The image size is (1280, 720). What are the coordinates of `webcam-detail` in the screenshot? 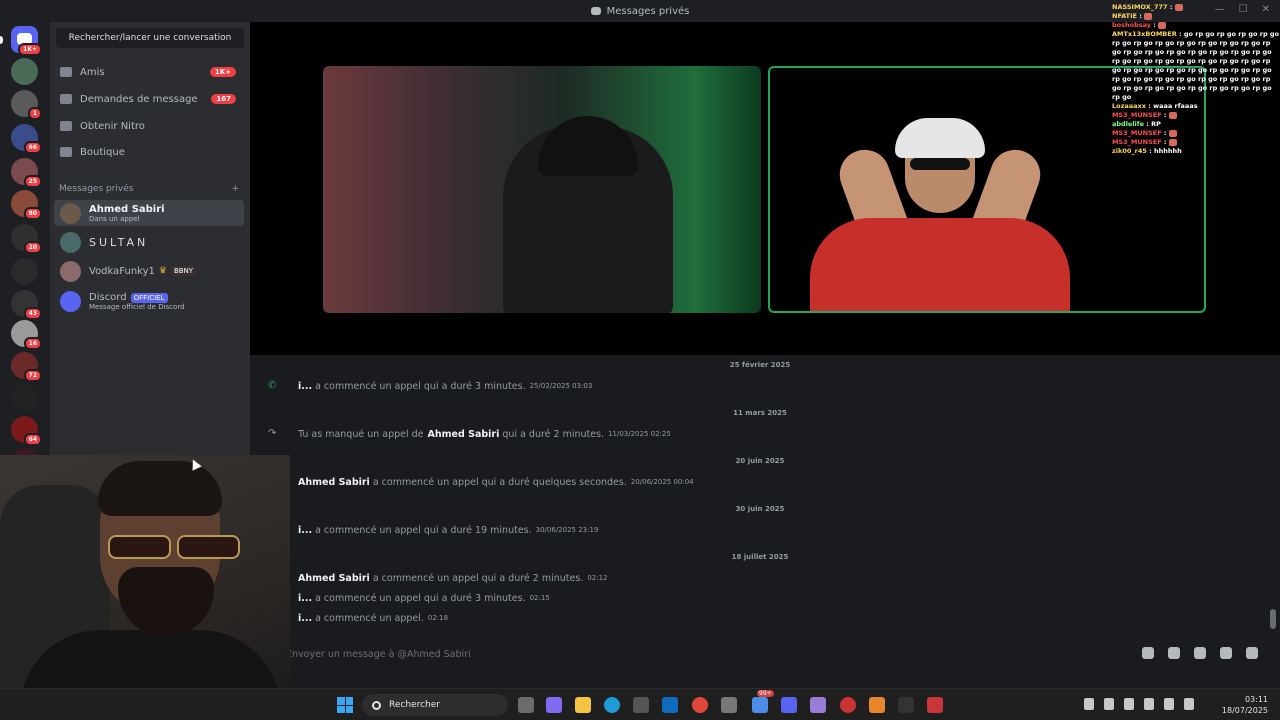 It's located at (174, 547).